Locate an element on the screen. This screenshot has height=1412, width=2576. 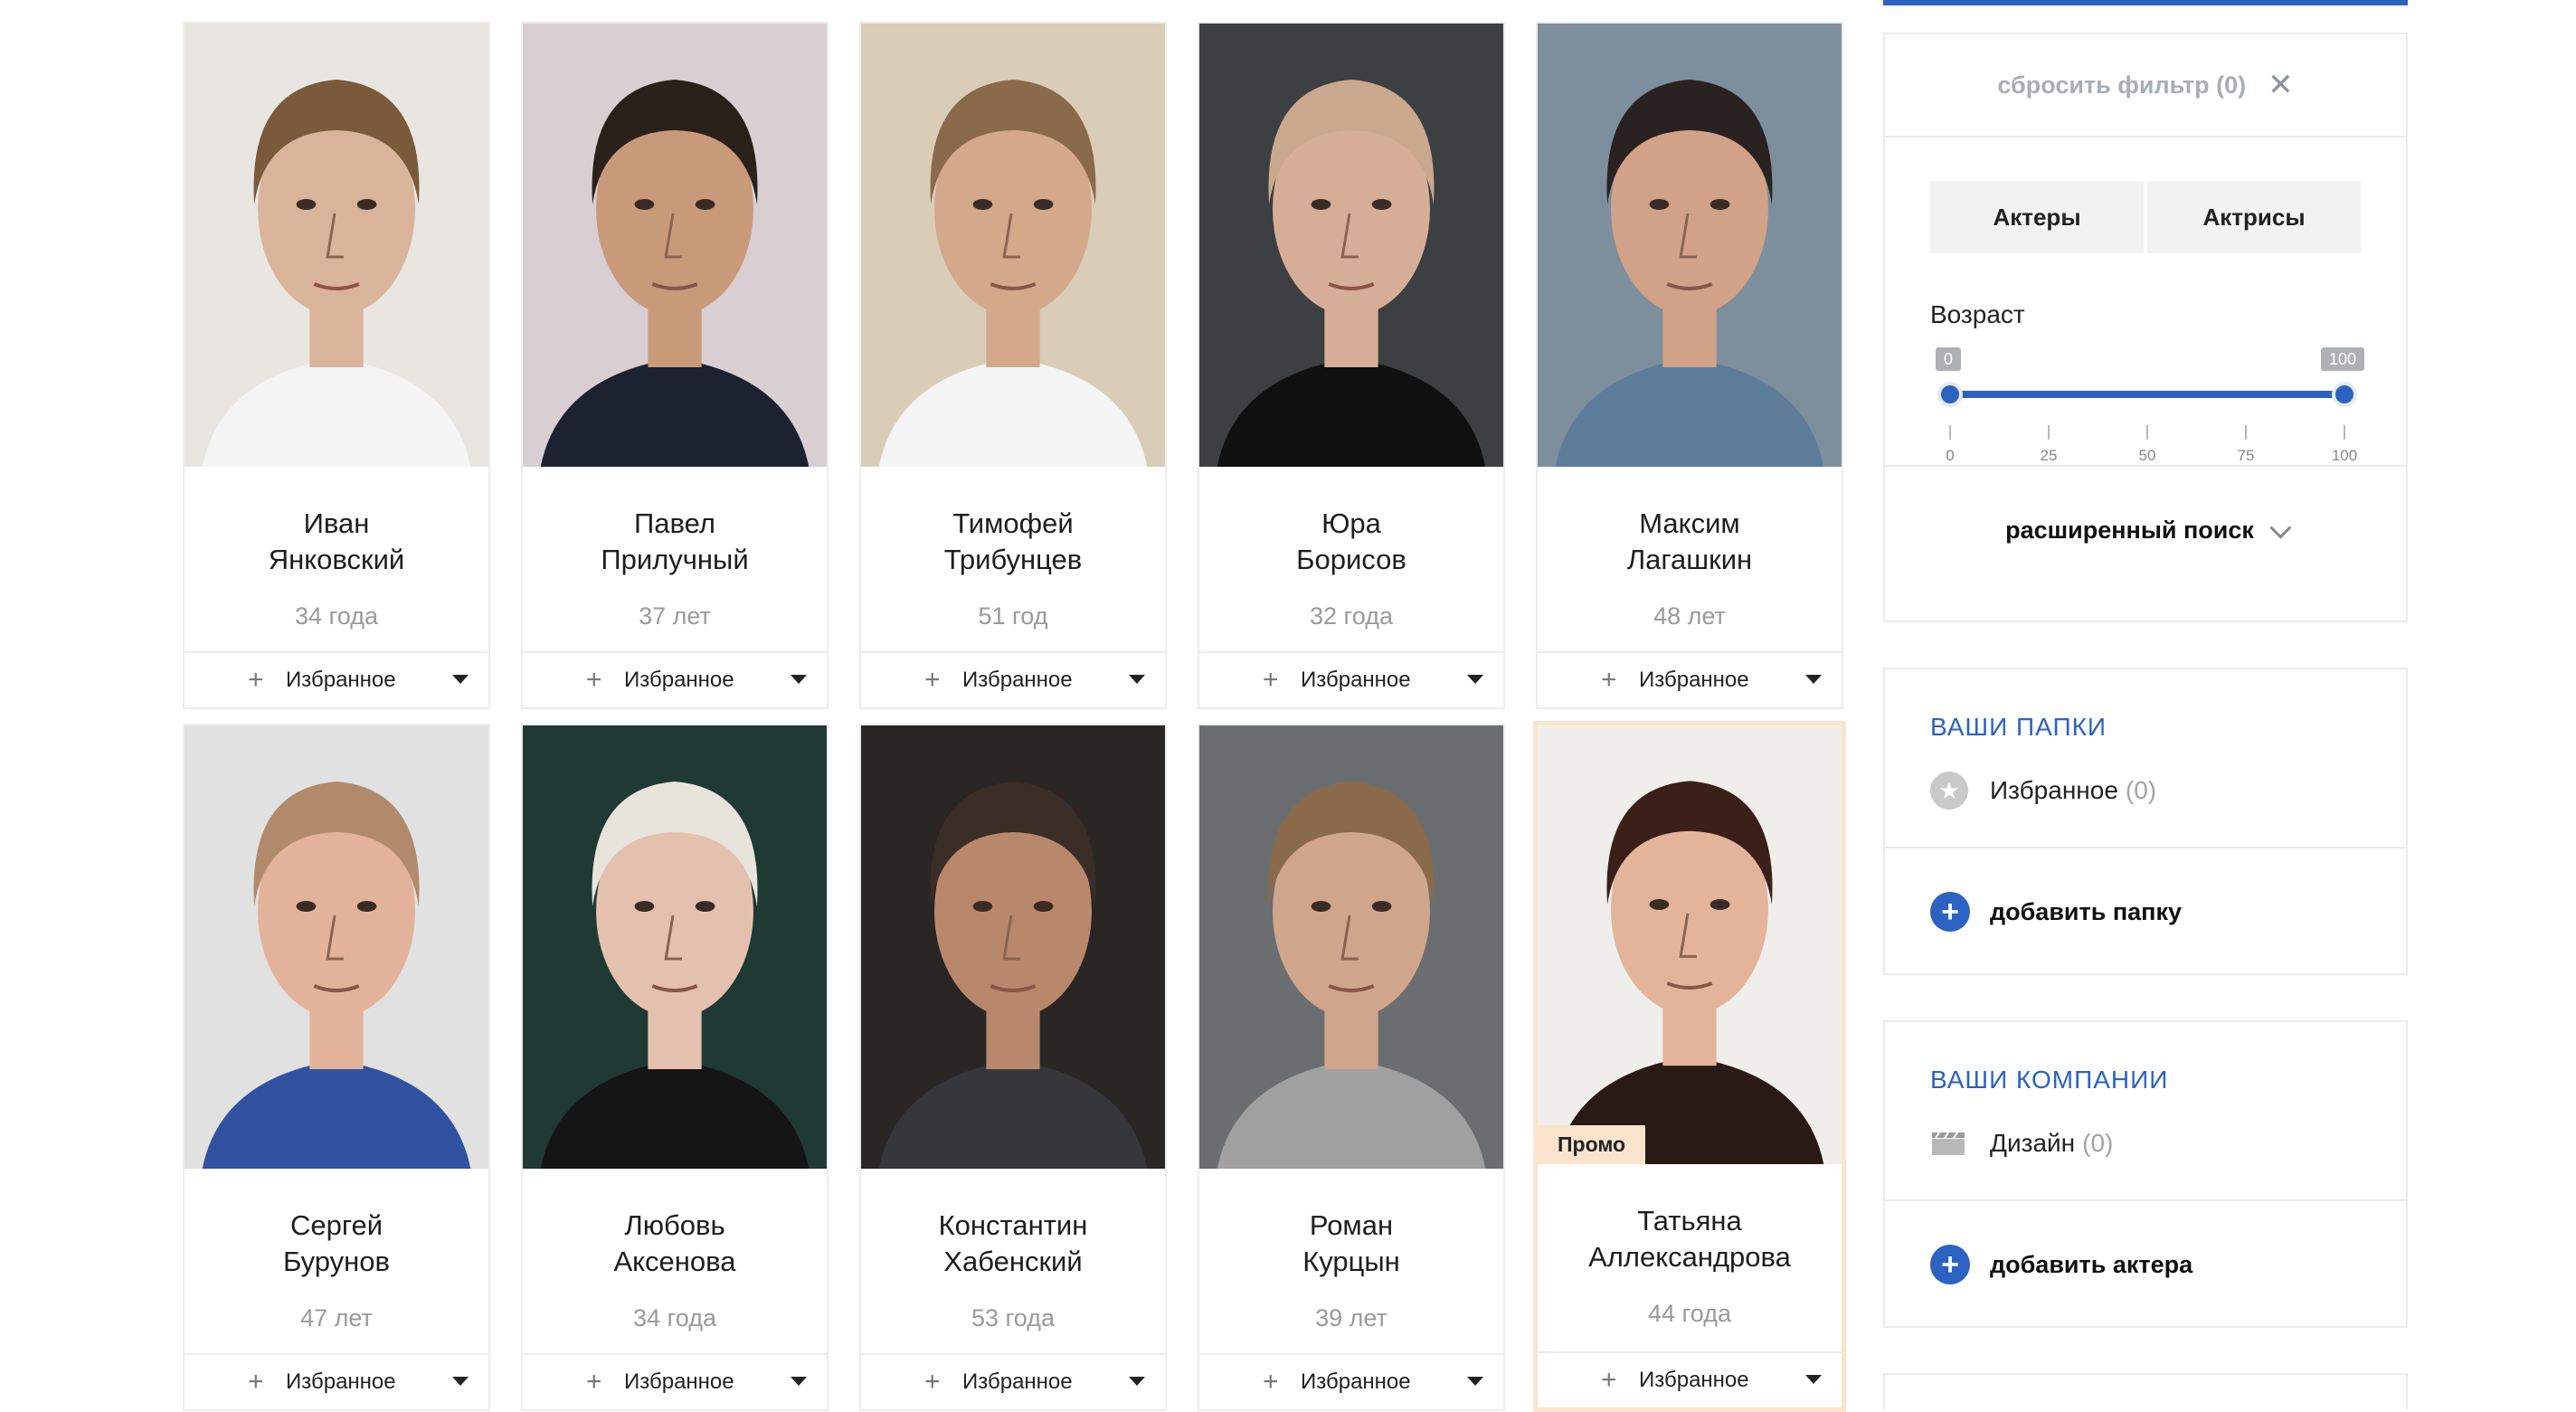
add-folder-button: + добавить папку is located at coordinates (2146, 911).